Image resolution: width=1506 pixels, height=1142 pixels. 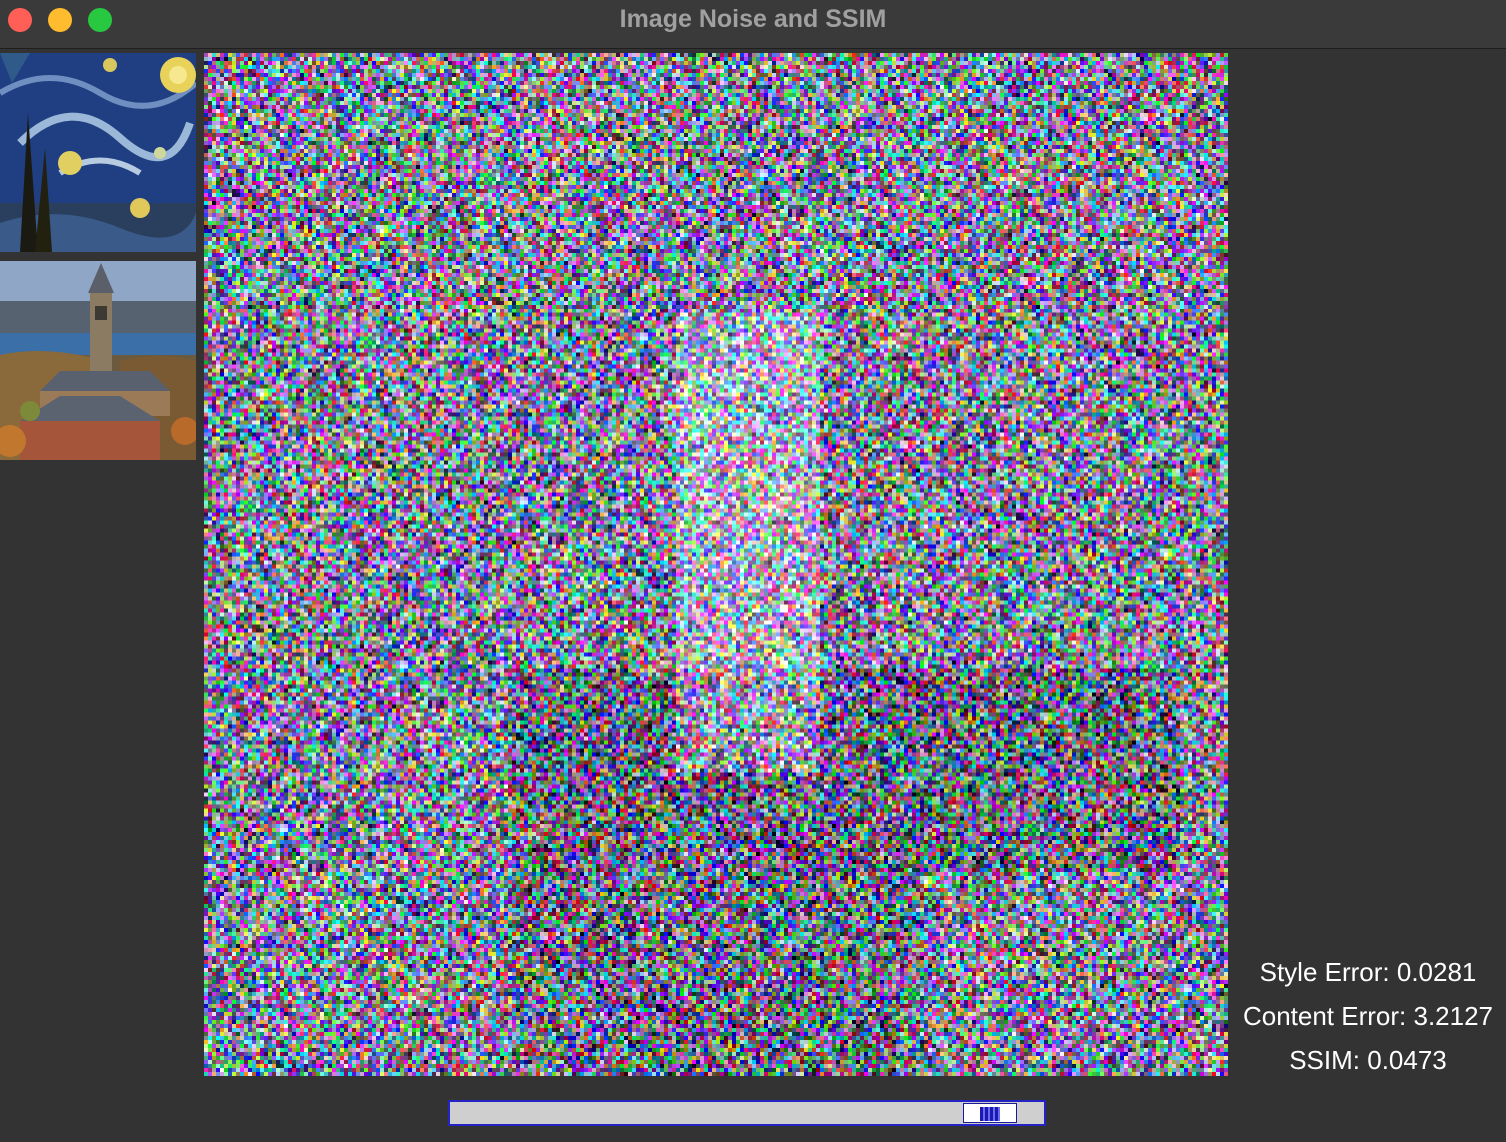 What do you see at coordinates (1368, 1060) in the screenshot?
I see `ssim-label: SSIM: 0.0473` at bounding box center [1368, 1060].